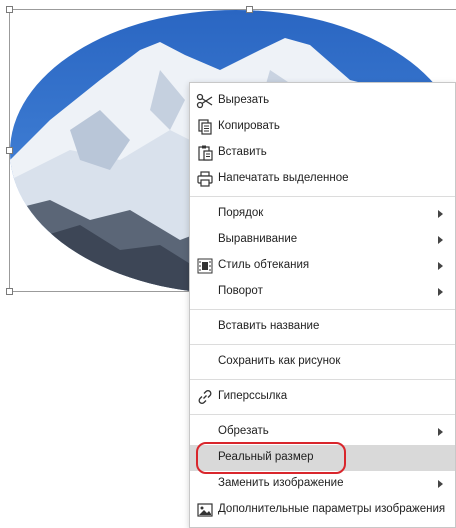  I want to click on menu-item-label: Дополнительные параметры изображения, so click(332, 509).